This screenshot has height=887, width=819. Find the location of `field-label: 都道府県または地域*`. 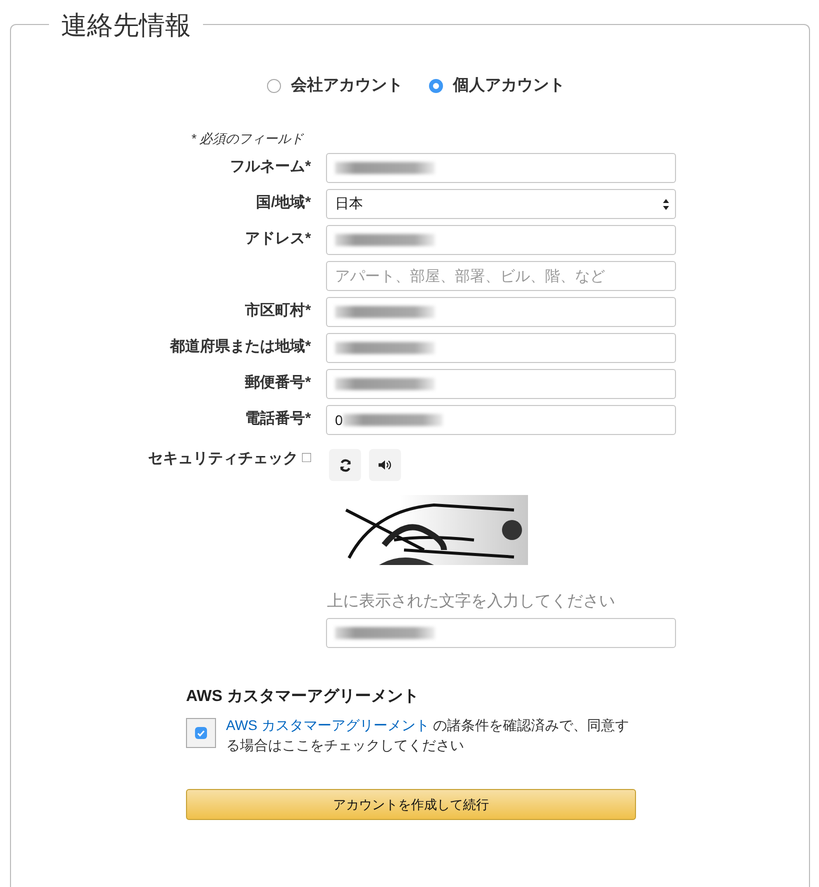

field-label: 都道府県または地域* is located at coordinates (239, 347).